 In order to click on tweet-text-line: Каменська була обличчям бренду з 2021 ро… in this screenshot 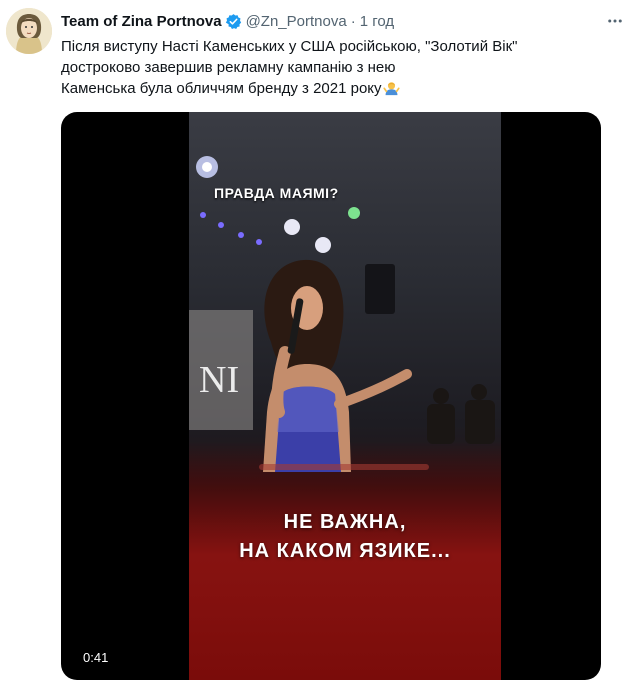, I will do `click(221, 88)`.